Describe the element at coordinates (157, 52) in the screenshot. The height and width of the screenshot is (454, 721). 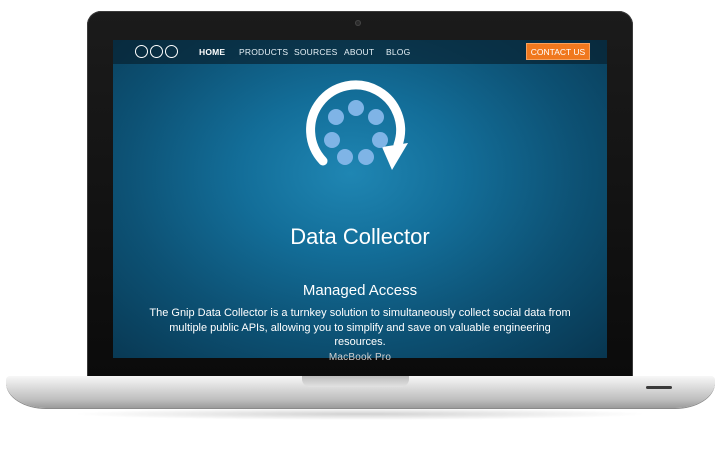
I see `three-circles-logo-icon` at that location.